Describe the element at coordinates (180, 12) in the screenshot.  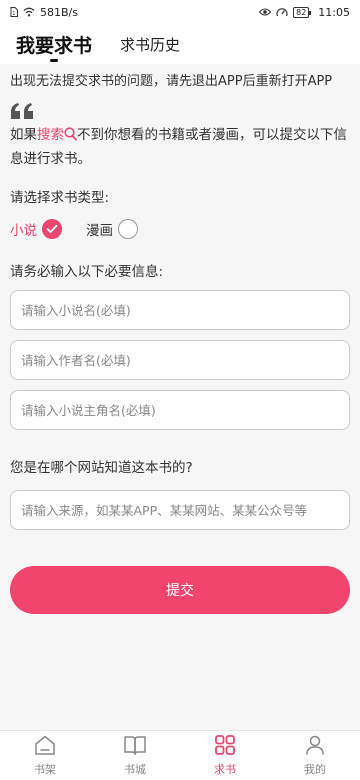
I see `status-bar: 1 581B/s 82 11:05` at that location.